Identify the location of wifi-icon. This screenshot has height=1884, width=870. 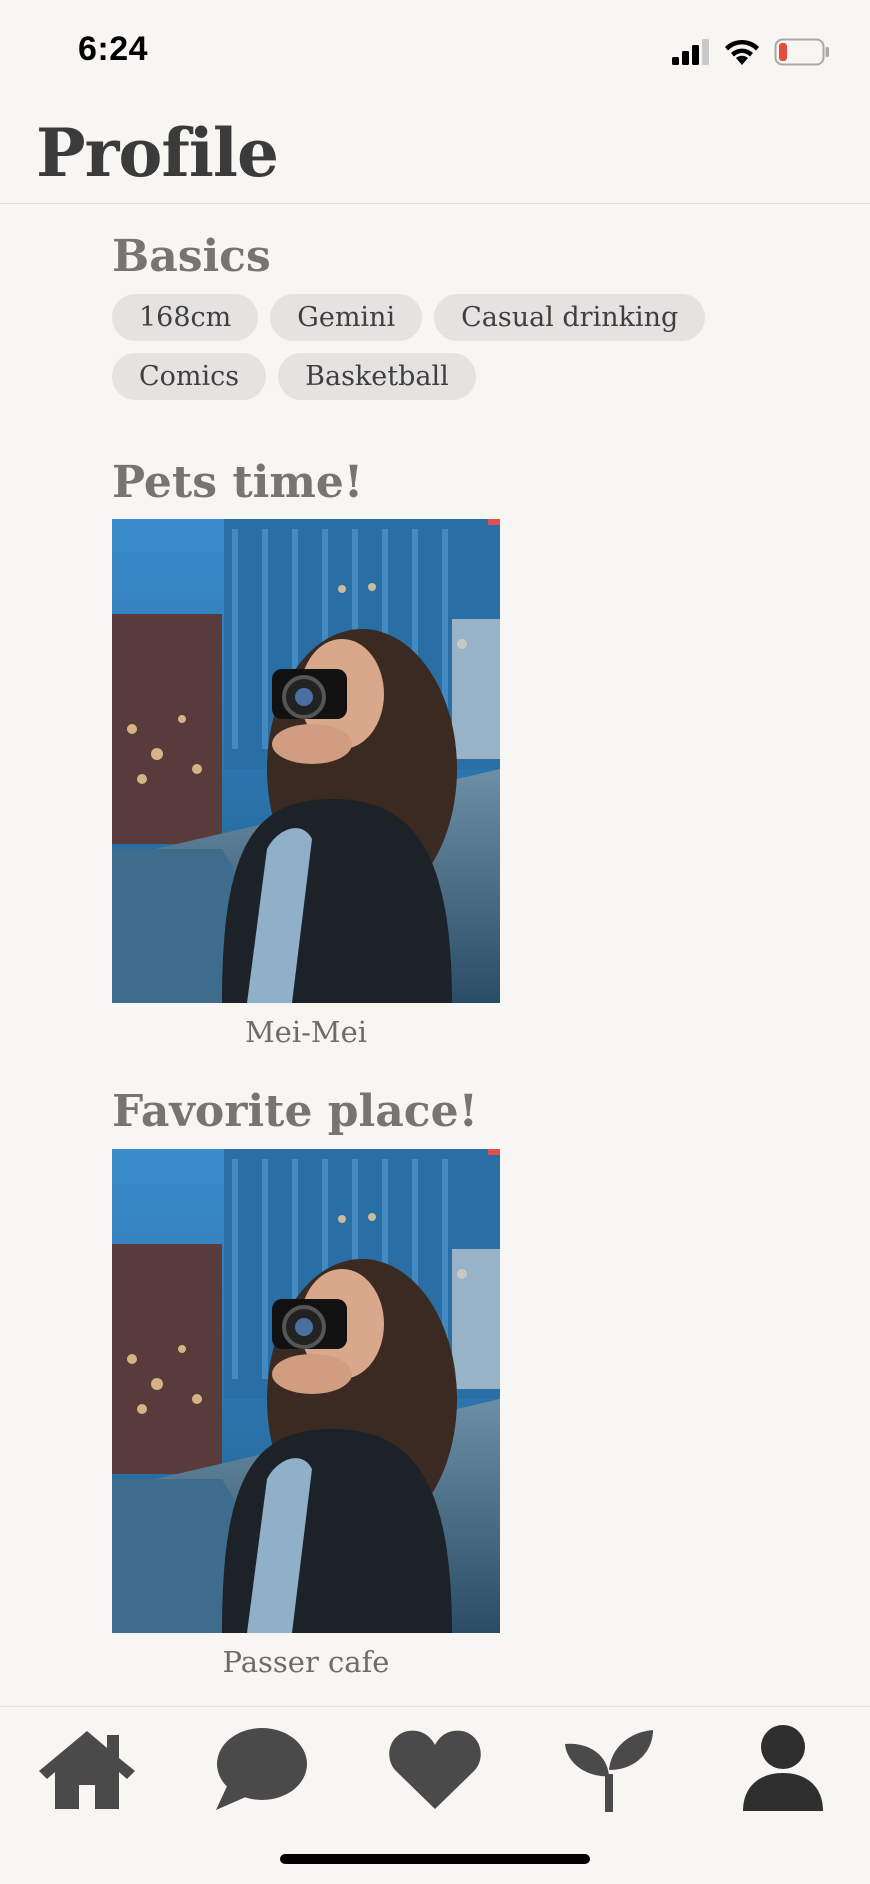
(742, 52).